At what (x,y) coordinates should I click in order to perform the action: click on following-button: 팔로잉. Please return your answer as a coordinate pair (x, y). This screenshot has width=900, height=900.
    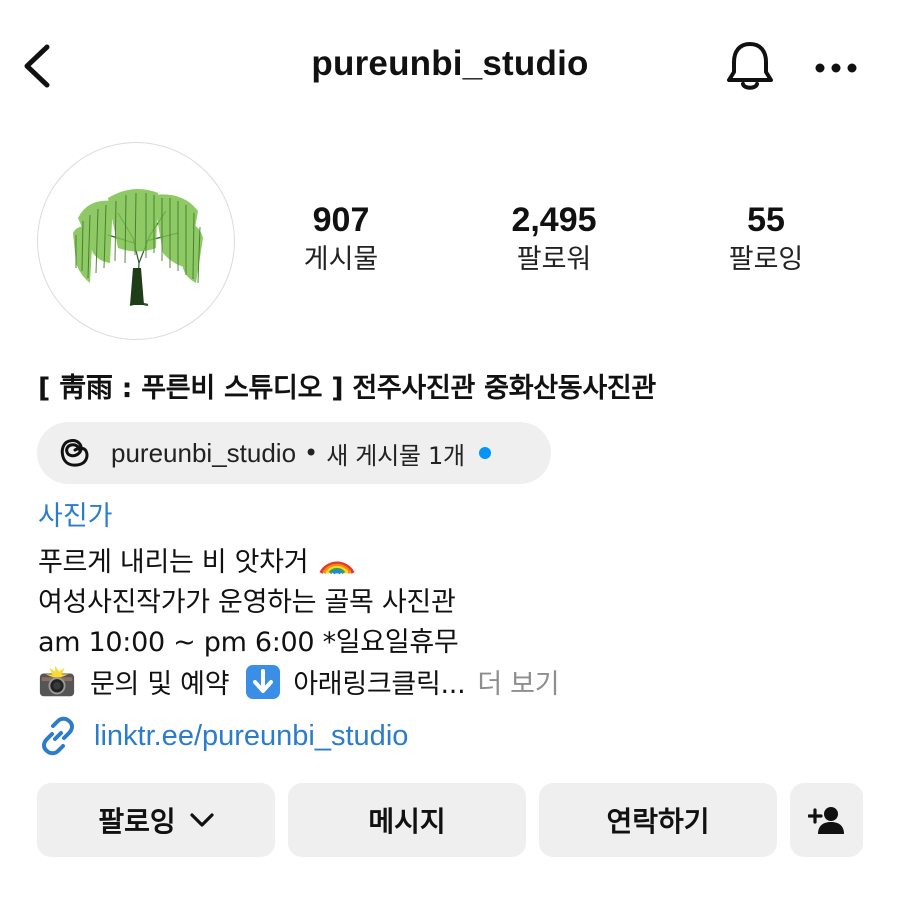
    Looking at the image, I should click on (156, 820).